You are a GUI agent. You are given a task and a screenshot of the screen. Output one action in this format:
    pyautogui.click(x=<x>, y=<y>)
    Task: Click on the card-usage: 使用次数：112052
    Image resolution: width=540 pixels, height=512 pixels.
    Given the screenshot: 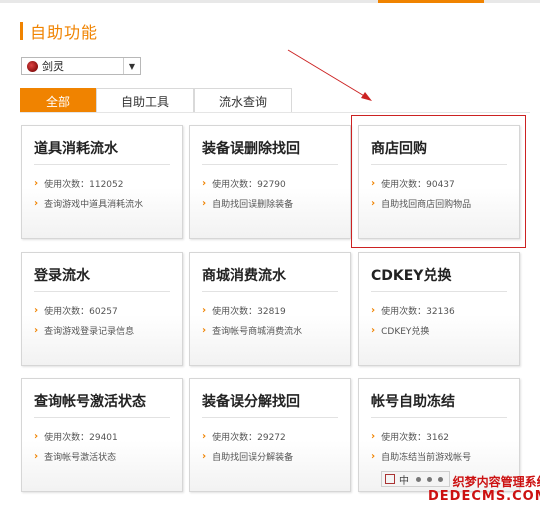 What is the action you would take?
    pyautogui.click(x=84, y=185)
    